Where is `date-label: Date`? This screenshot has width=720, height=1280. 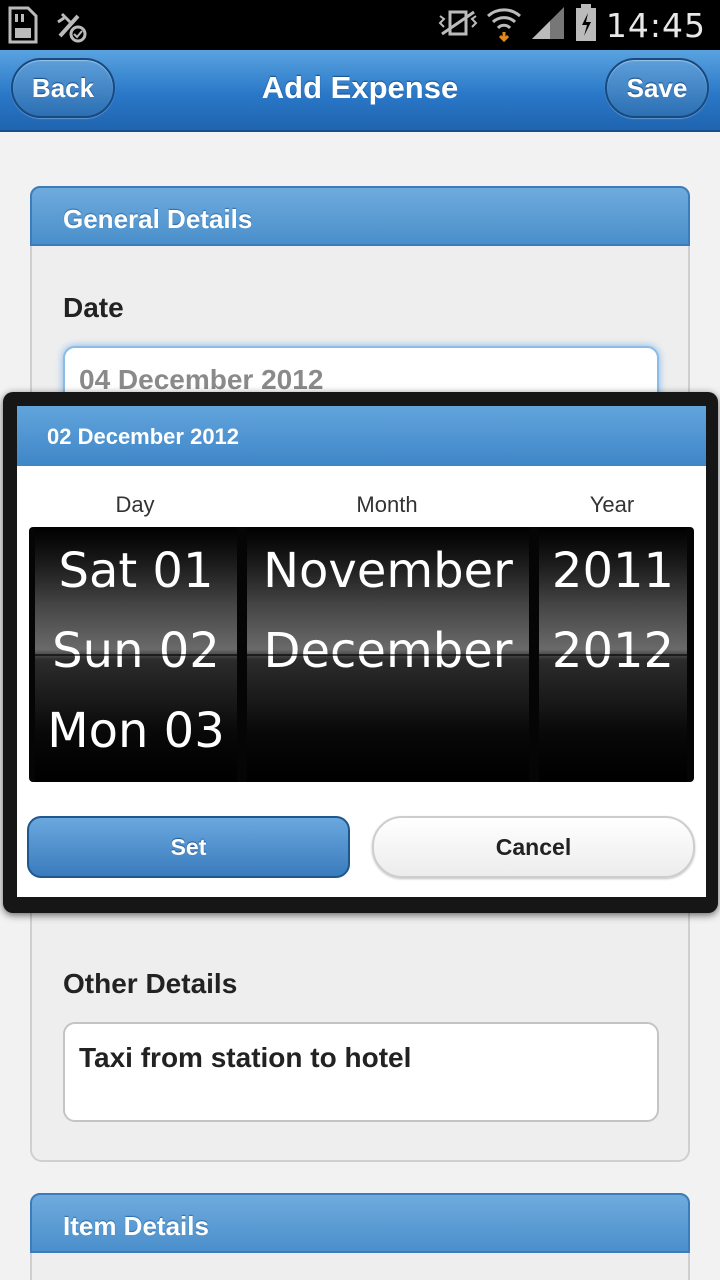
date-label: Date is located at coordinates (93, 307).